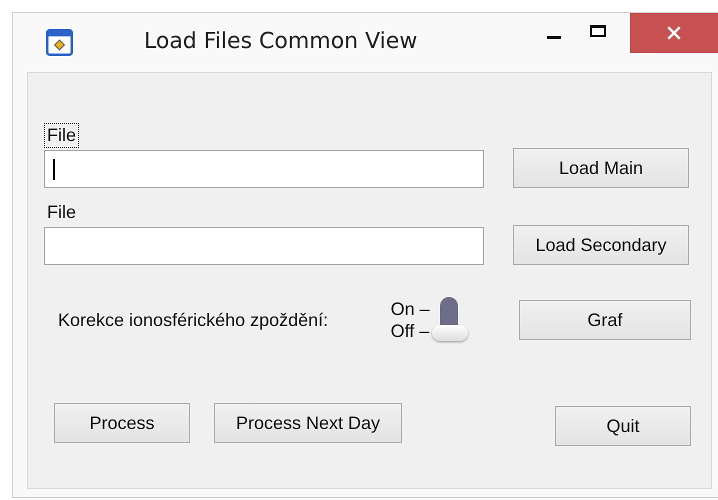  I want to click on process-button: Process Next Day, so click(308, 423).